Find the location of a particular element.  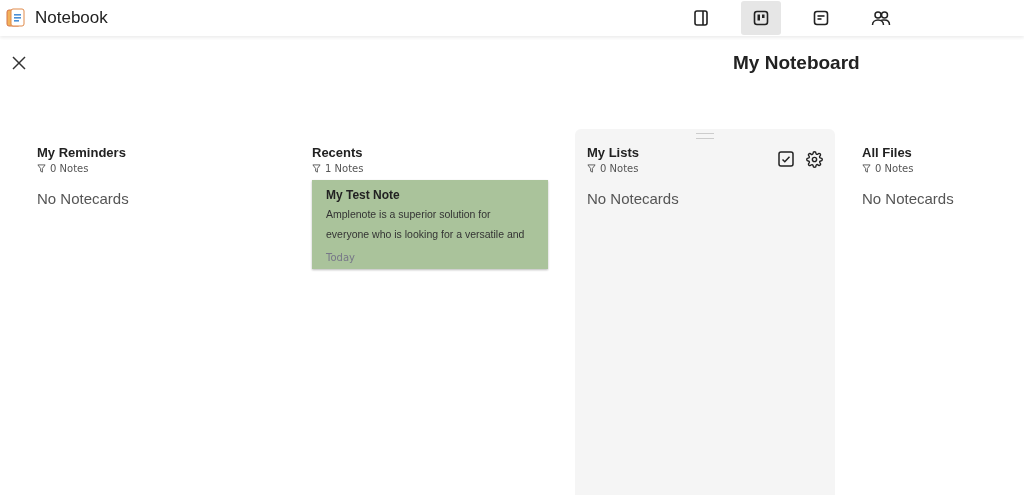

board-view-button is located at coordinates (761, 18).